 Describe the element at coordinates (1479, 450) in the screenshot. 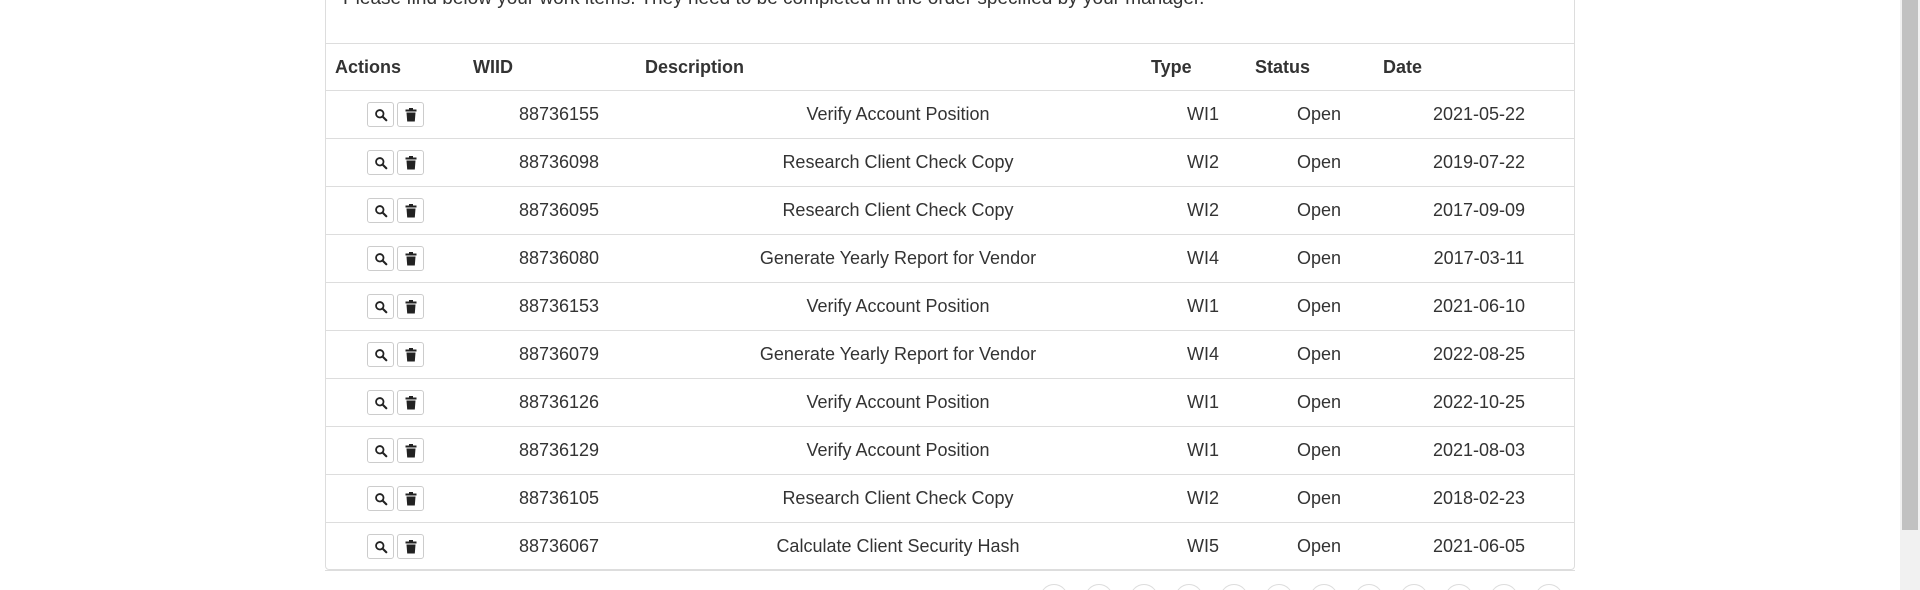

I see `cell-date: 2021-08-03` at that location.